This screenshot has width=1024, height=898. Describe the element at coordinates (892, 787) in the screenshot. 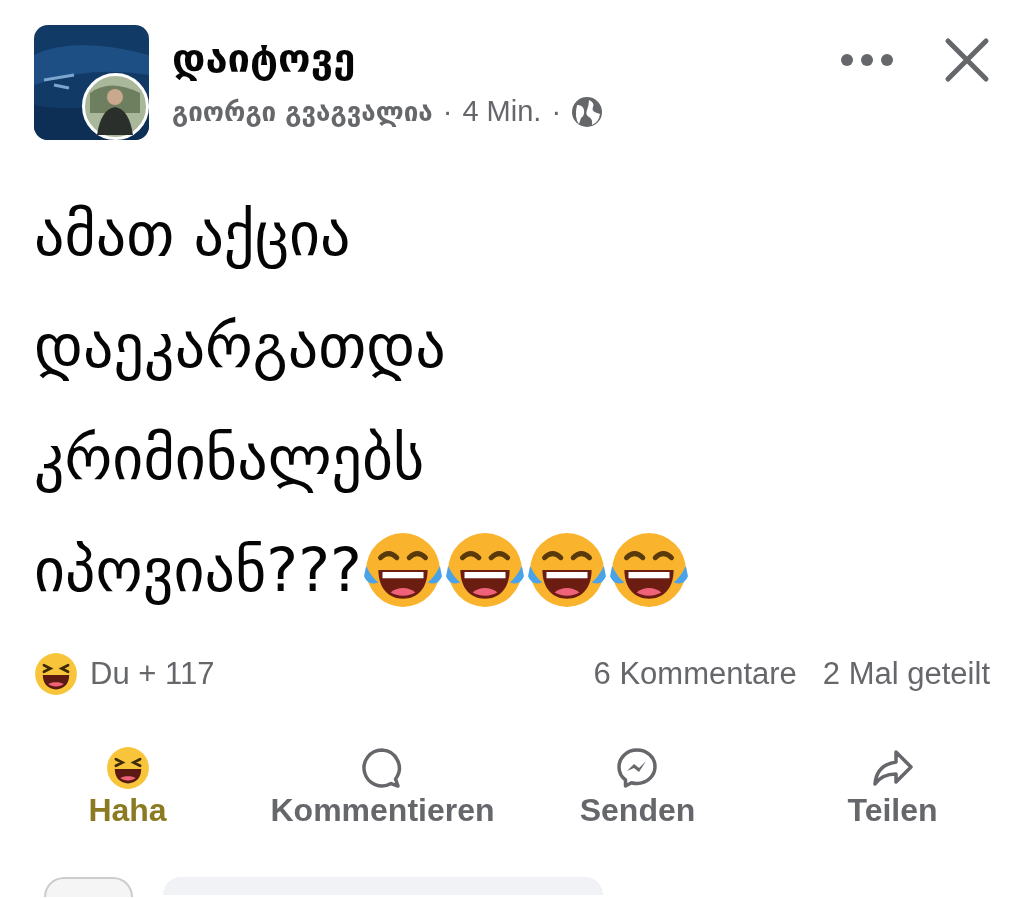

I see `share-button: Teilen` at that location.